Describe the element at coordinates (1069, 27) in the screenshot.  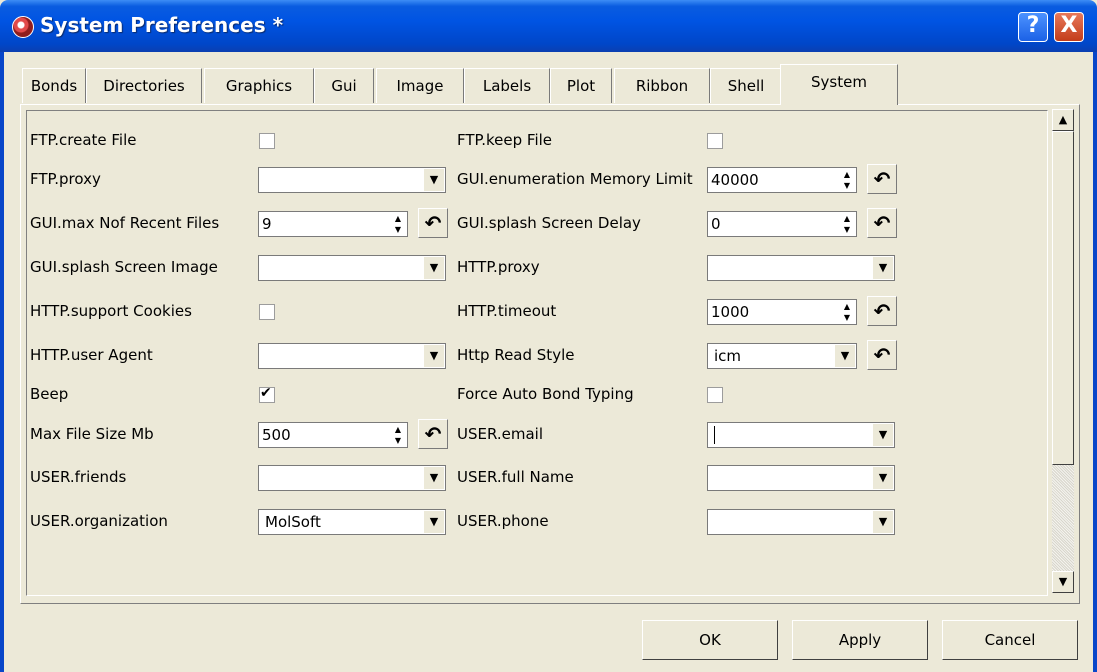
I see `close-button: X` at that location.